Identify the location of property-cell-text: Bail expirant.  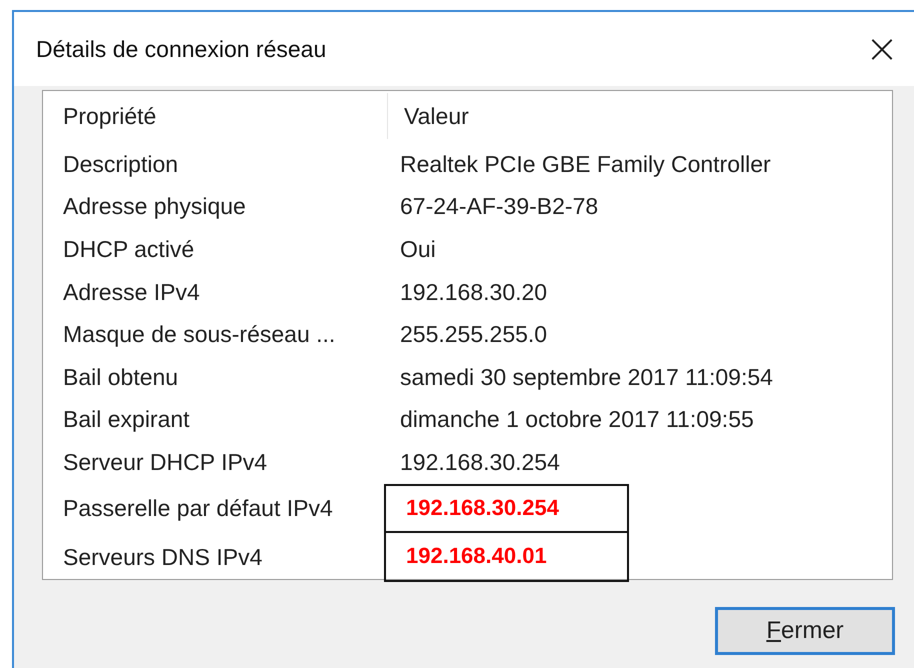
(126, 420).